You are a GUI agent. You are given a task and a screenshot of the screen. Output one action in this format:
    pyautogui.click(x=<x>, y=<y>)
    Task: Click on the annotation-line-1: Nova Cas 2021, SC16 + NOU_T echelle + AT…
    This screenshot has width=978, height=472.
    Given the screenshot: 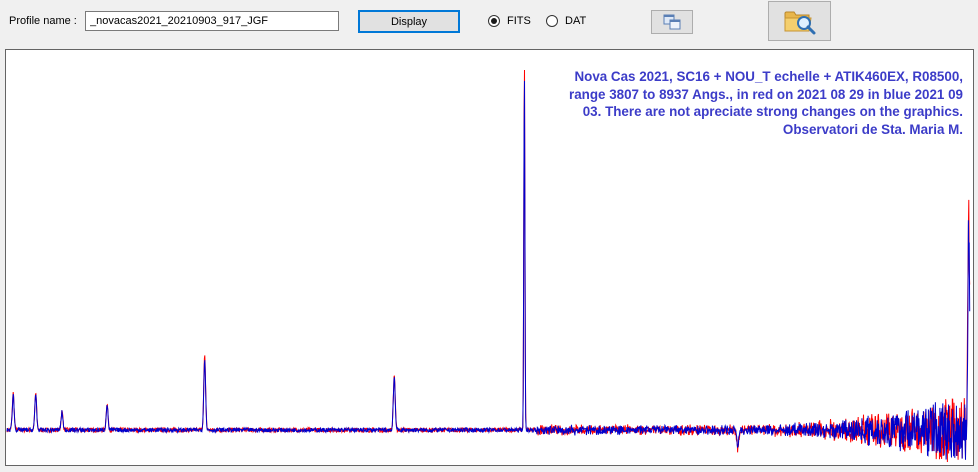 What is the action you would take?
    pyautogui.click(x=768, y=76)
    